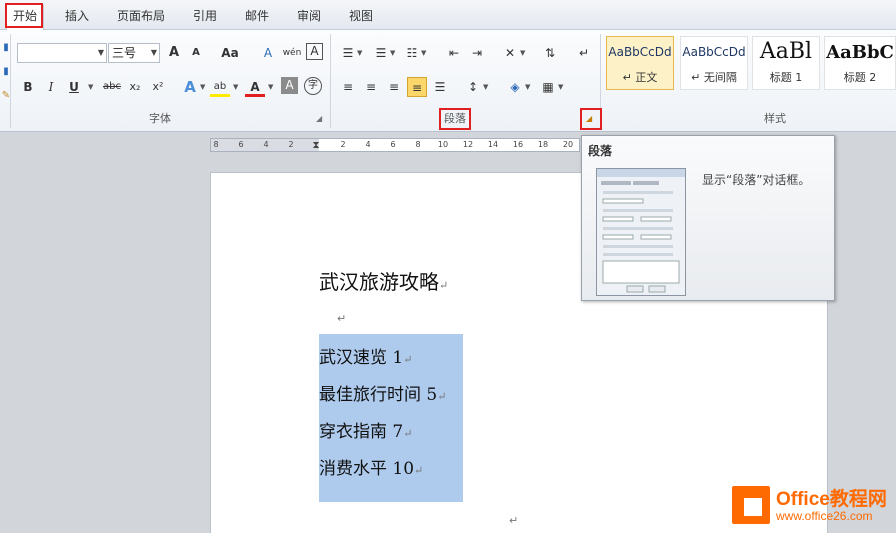 This screenshot has width=896, height=533. I want to click on change-case-button: Aa, so click(230, 53).